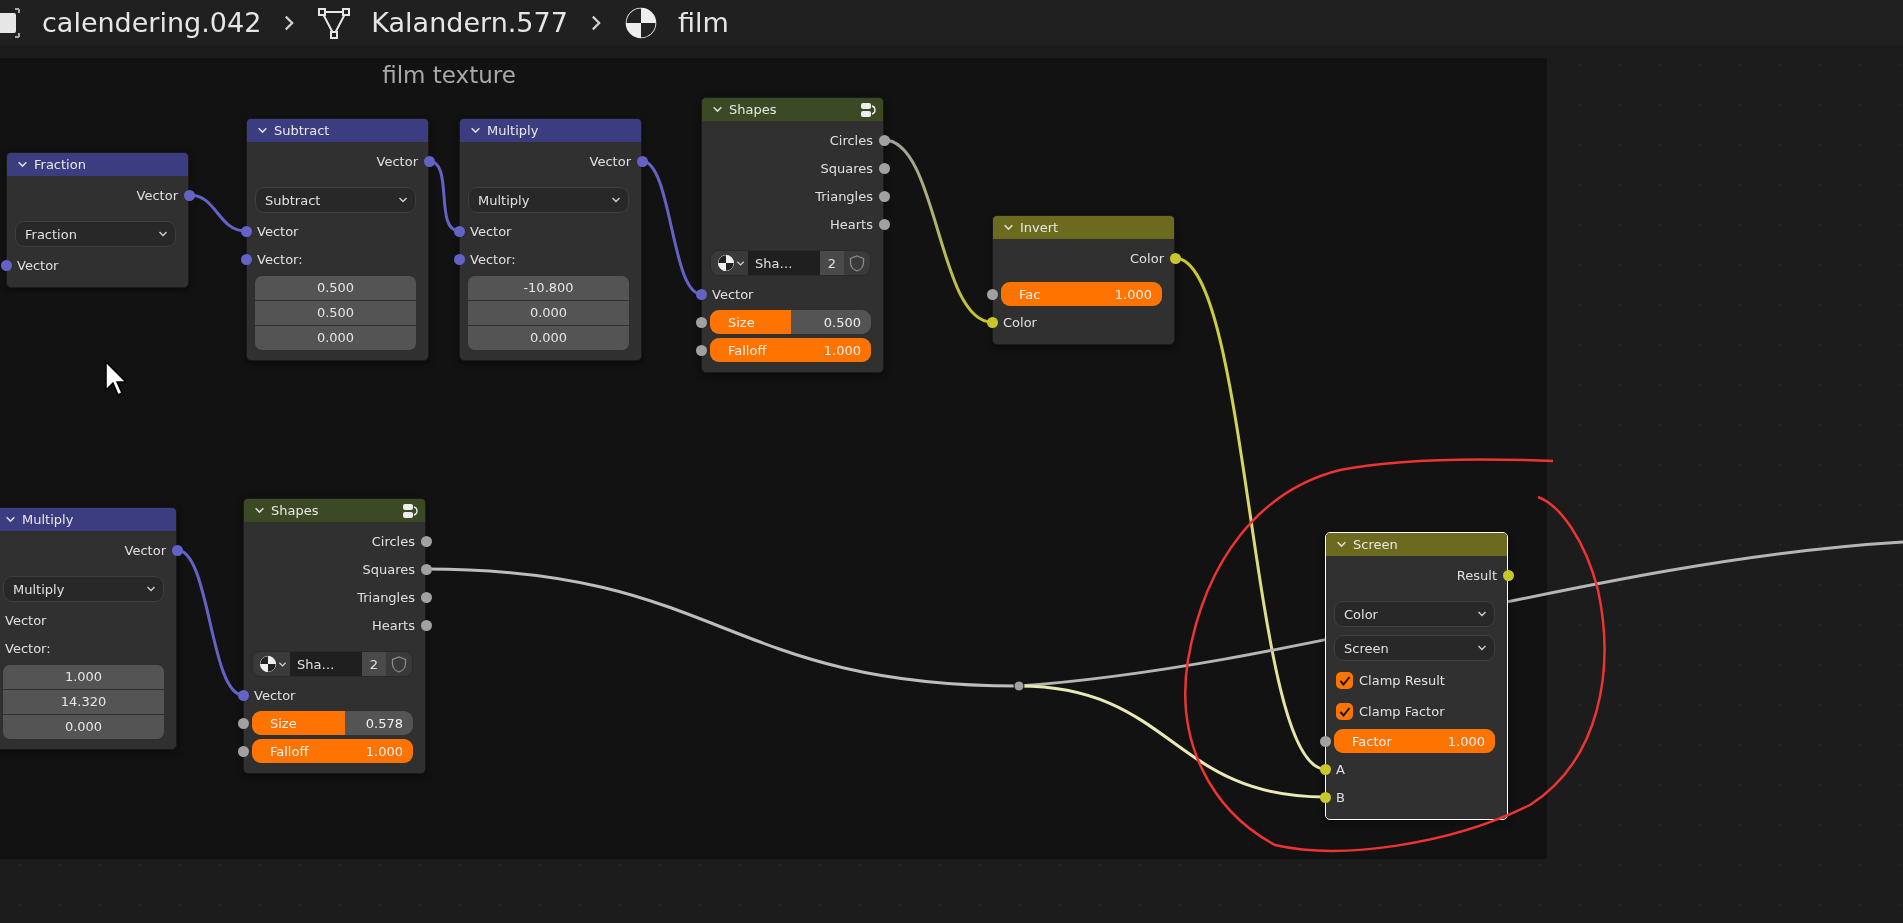  What do you see at coordinates (1414, 614) in the screenshot?
I see `dropdown: Color` at bounding box center [1414, 614].